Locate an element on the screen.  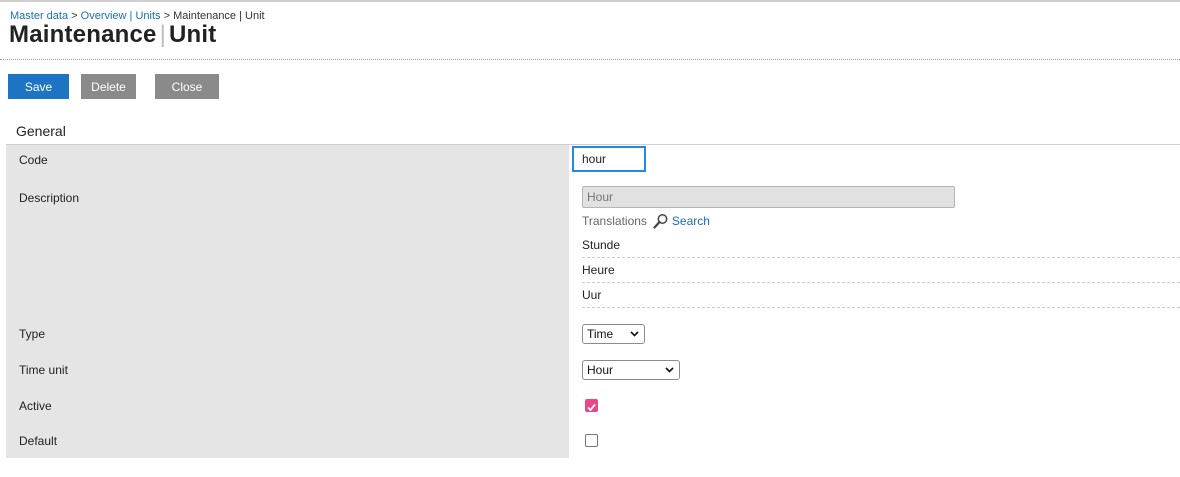
page-title: Maintenance | Unit is located at coordinates (112, 35).